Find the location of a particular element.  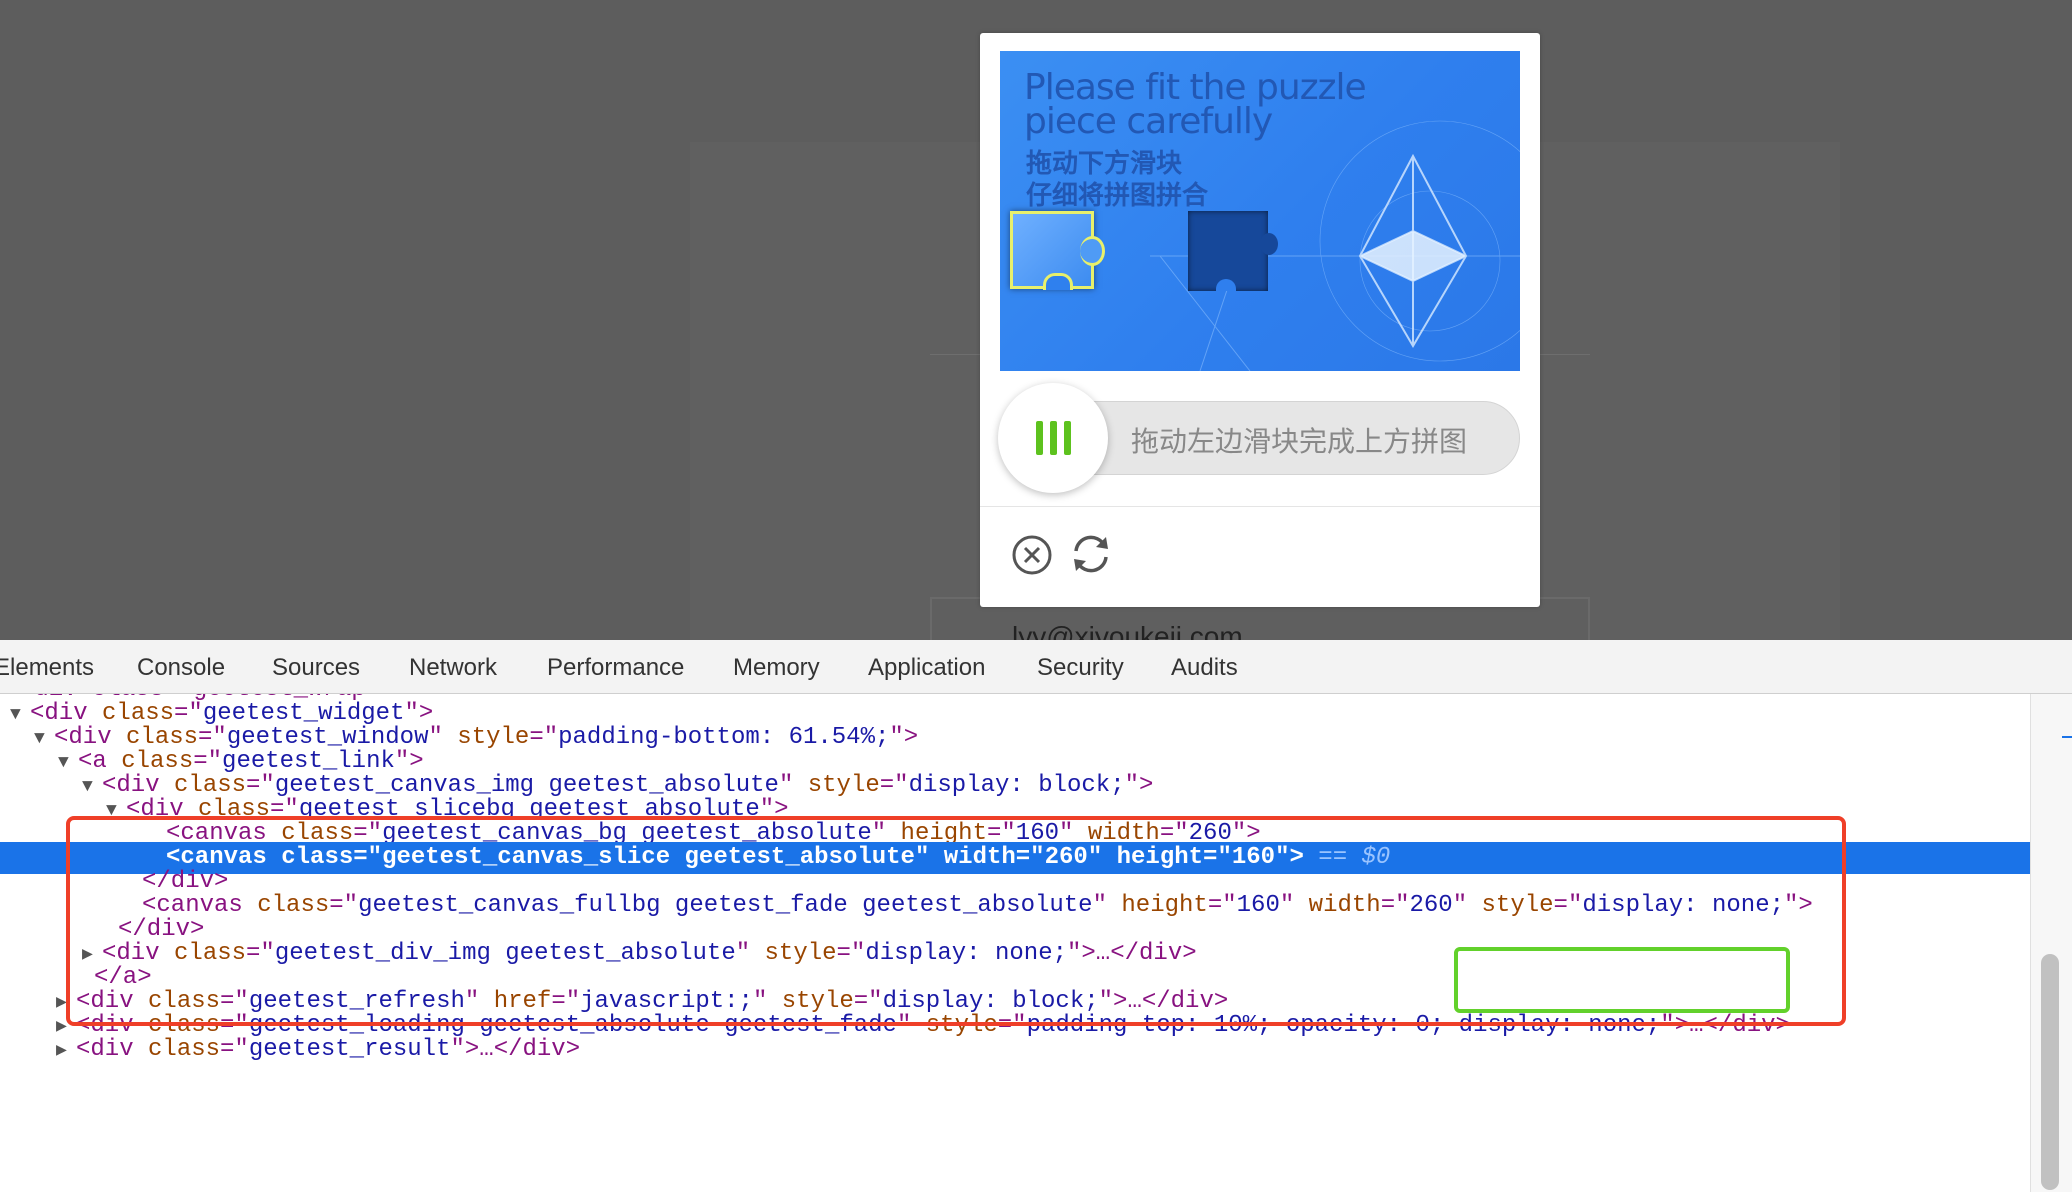

puzzle-hint-english: Please fit the puzzle piece carefully is located at coordinates (1195, 104).